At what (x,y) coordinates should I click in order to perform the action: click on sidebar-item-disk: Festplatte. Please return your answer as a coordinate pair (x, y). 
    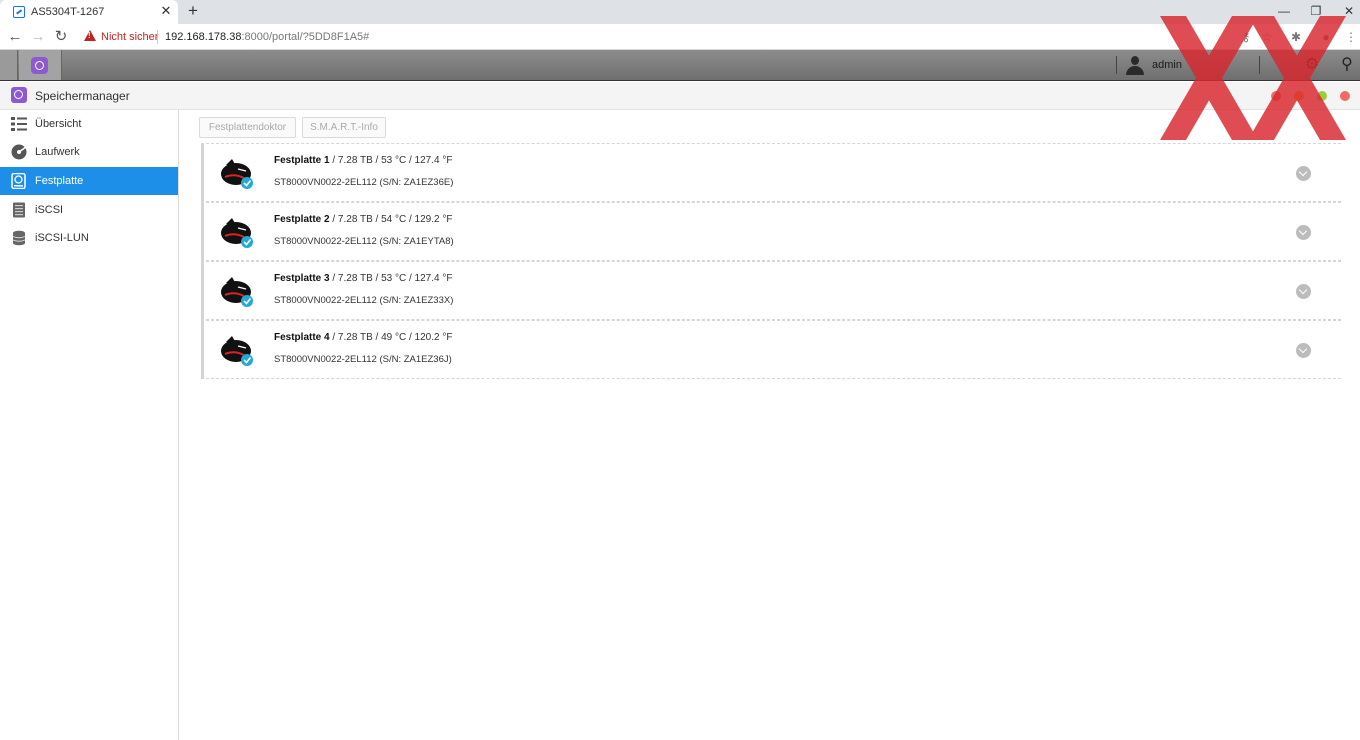
    Looking at the image, I should click on (89, 181).